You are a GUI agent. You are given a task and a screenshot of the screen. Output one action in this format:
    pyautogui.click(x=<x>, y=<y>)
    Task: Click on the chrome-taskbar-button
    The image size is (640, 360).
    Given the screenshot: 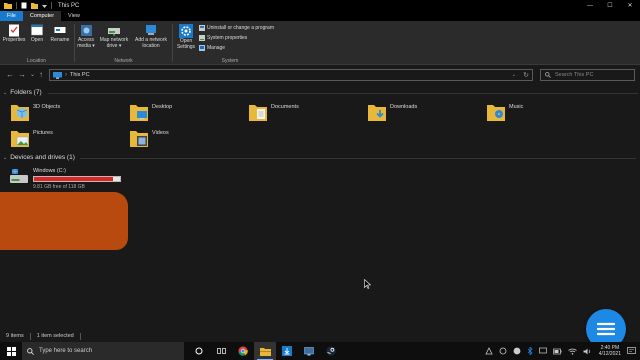 What is the action you would take?
    pyautogui.click(x=243, y=351)
    